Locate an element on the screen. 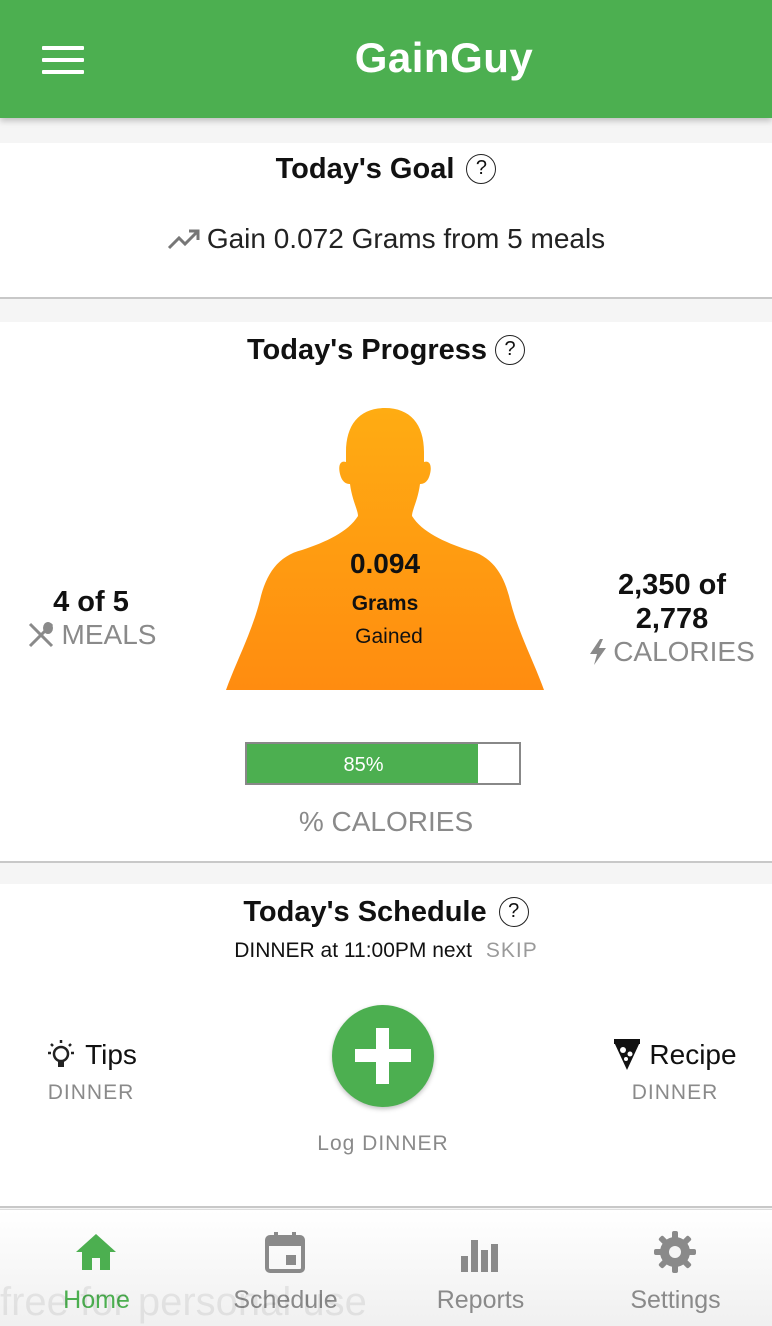 The width and height of the screenshot is (772, 1326). nav-schedule: Schedule is located at coordinates (285, 1268).